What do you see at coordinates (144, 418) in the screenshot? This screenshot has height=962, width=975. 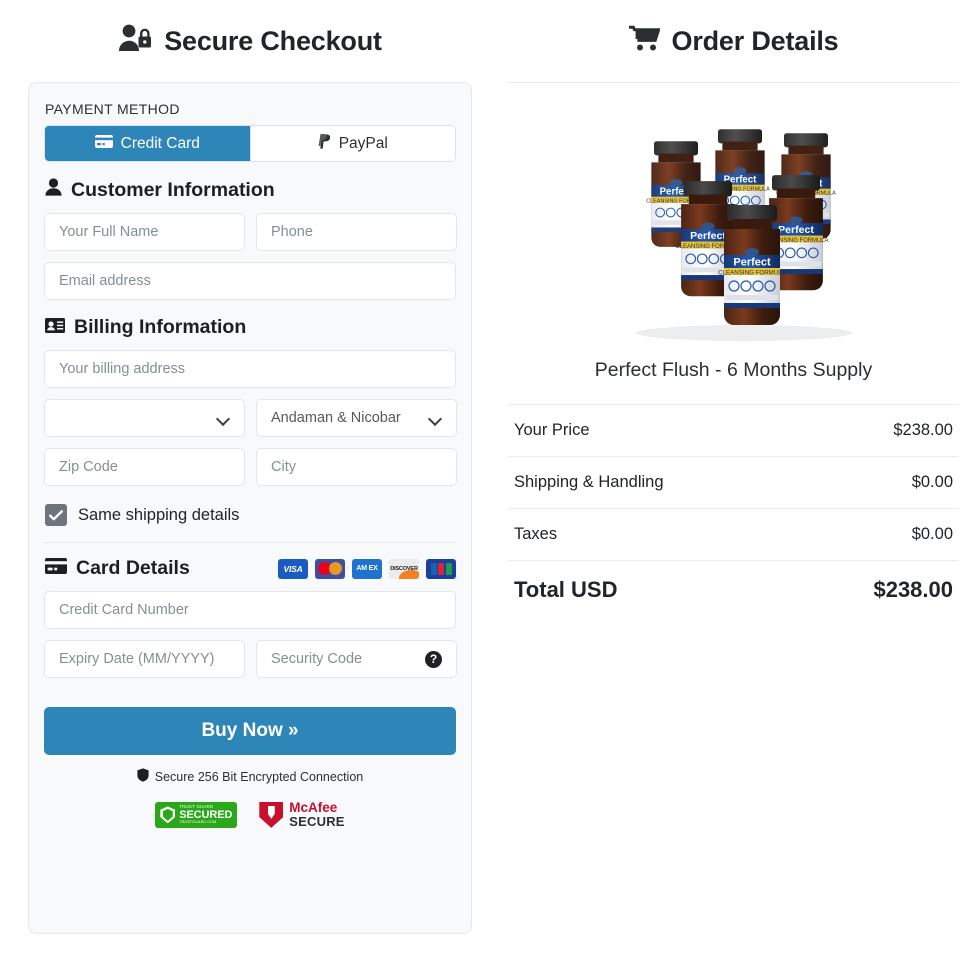 I see `country-select` at bounding box center [144, 418].